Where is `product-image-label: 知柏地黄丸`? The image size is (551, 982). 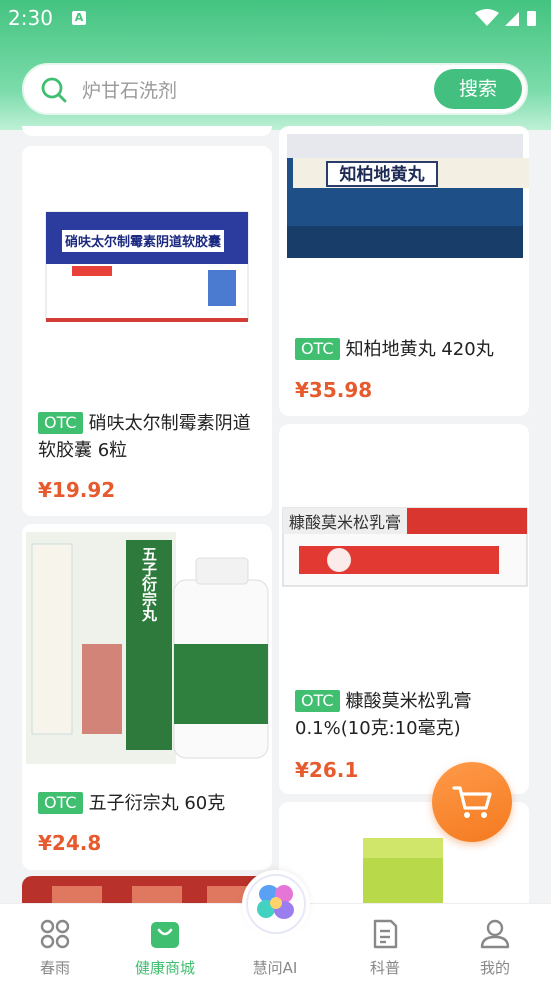
product-image-label: 知柏地黄丸 is located at coordinates (382, 174).